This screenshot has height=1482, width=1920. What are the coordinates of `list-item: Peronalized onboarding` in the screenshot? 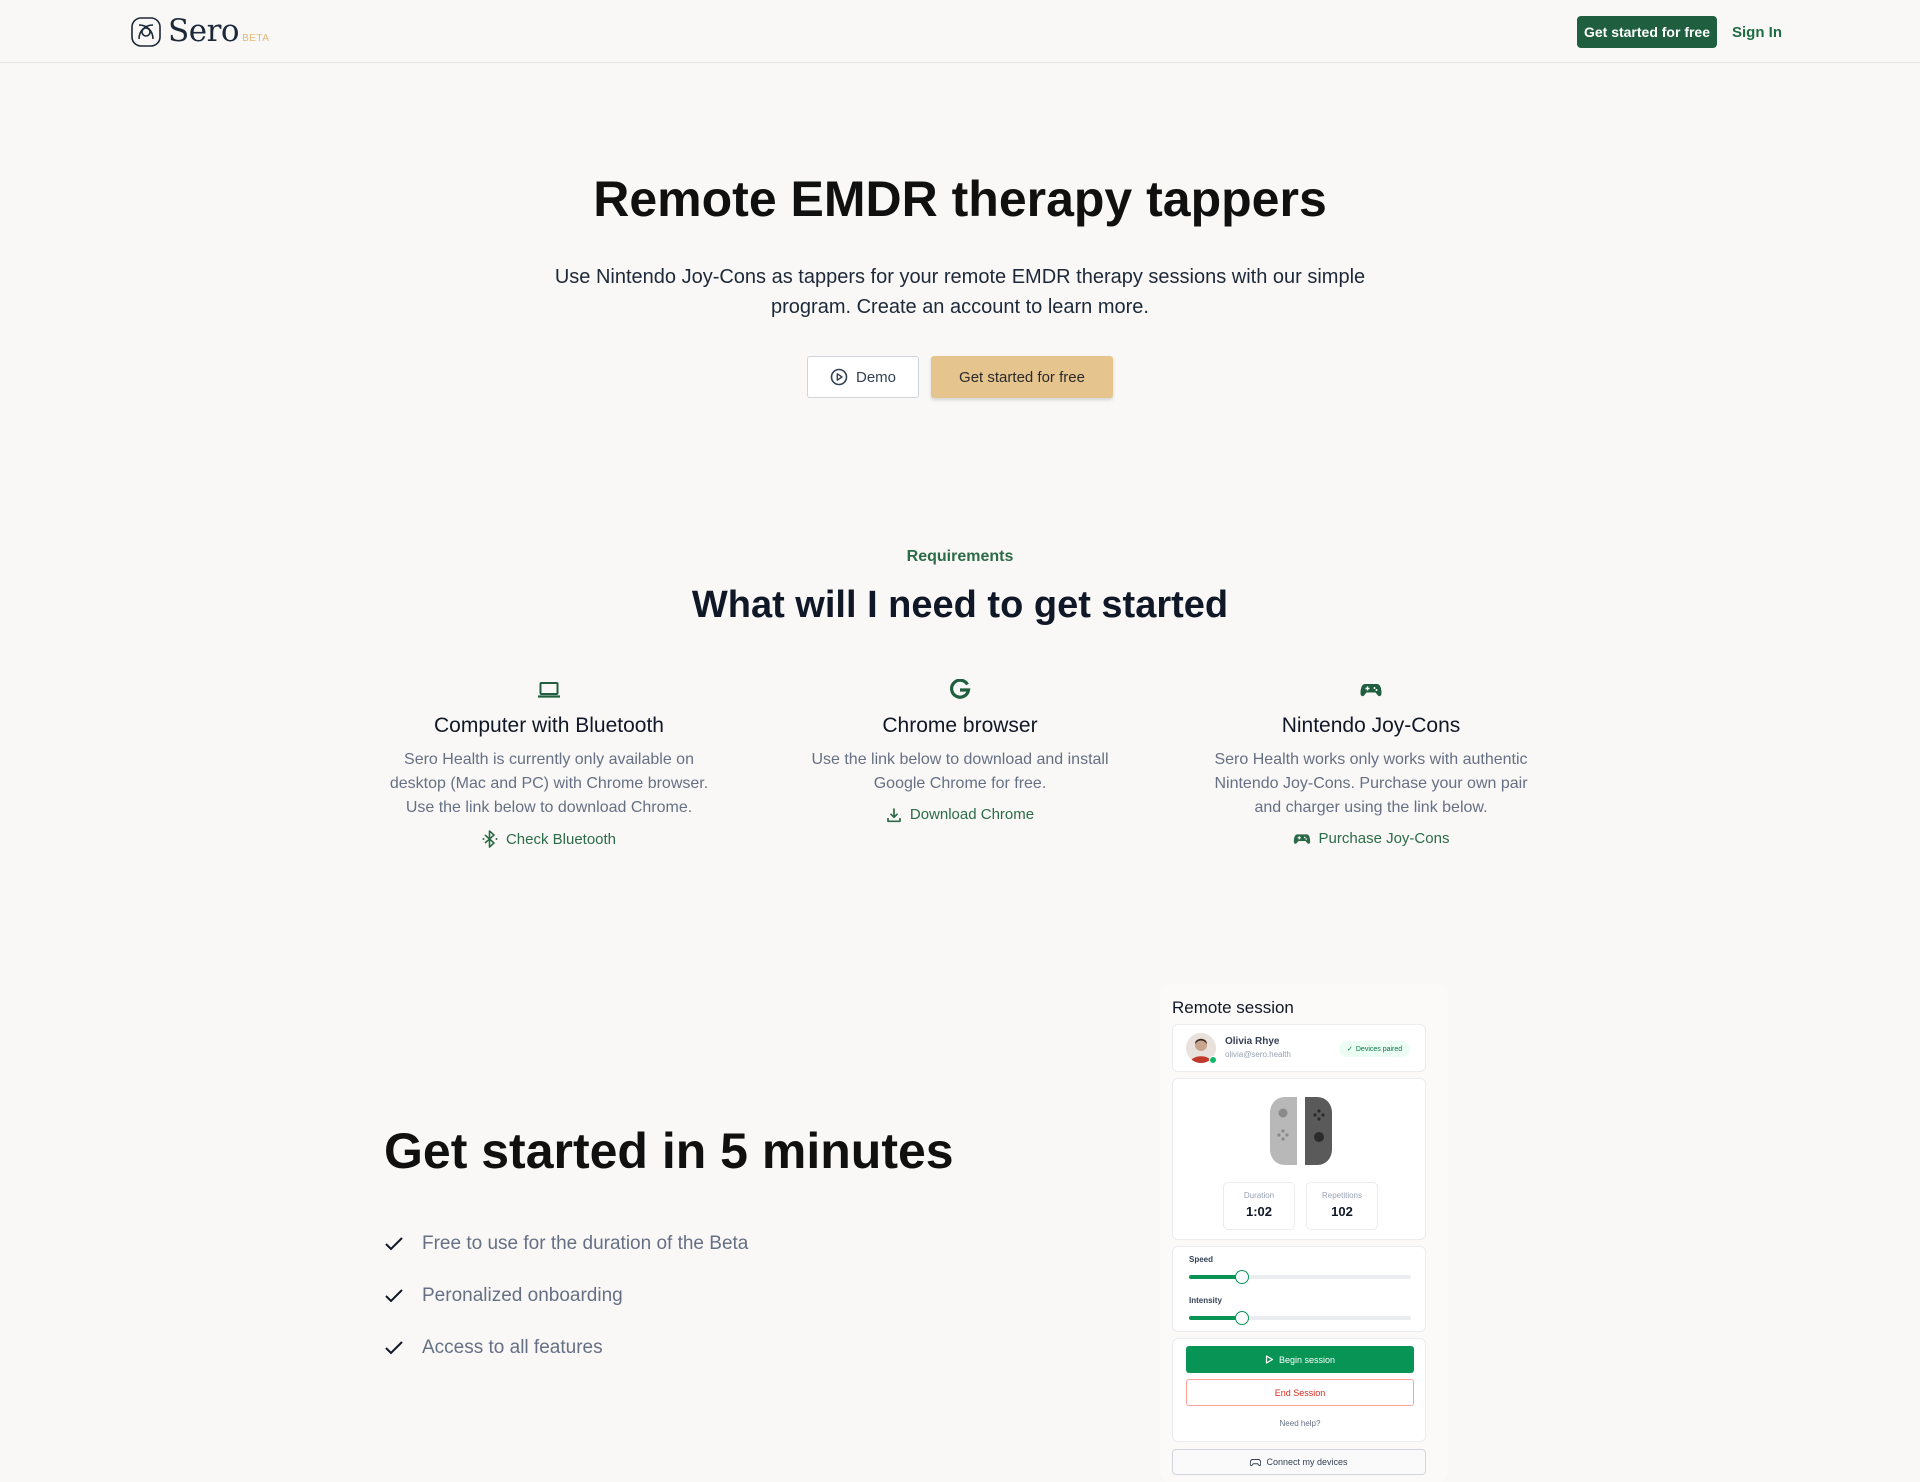 It's located at (566, 1296).